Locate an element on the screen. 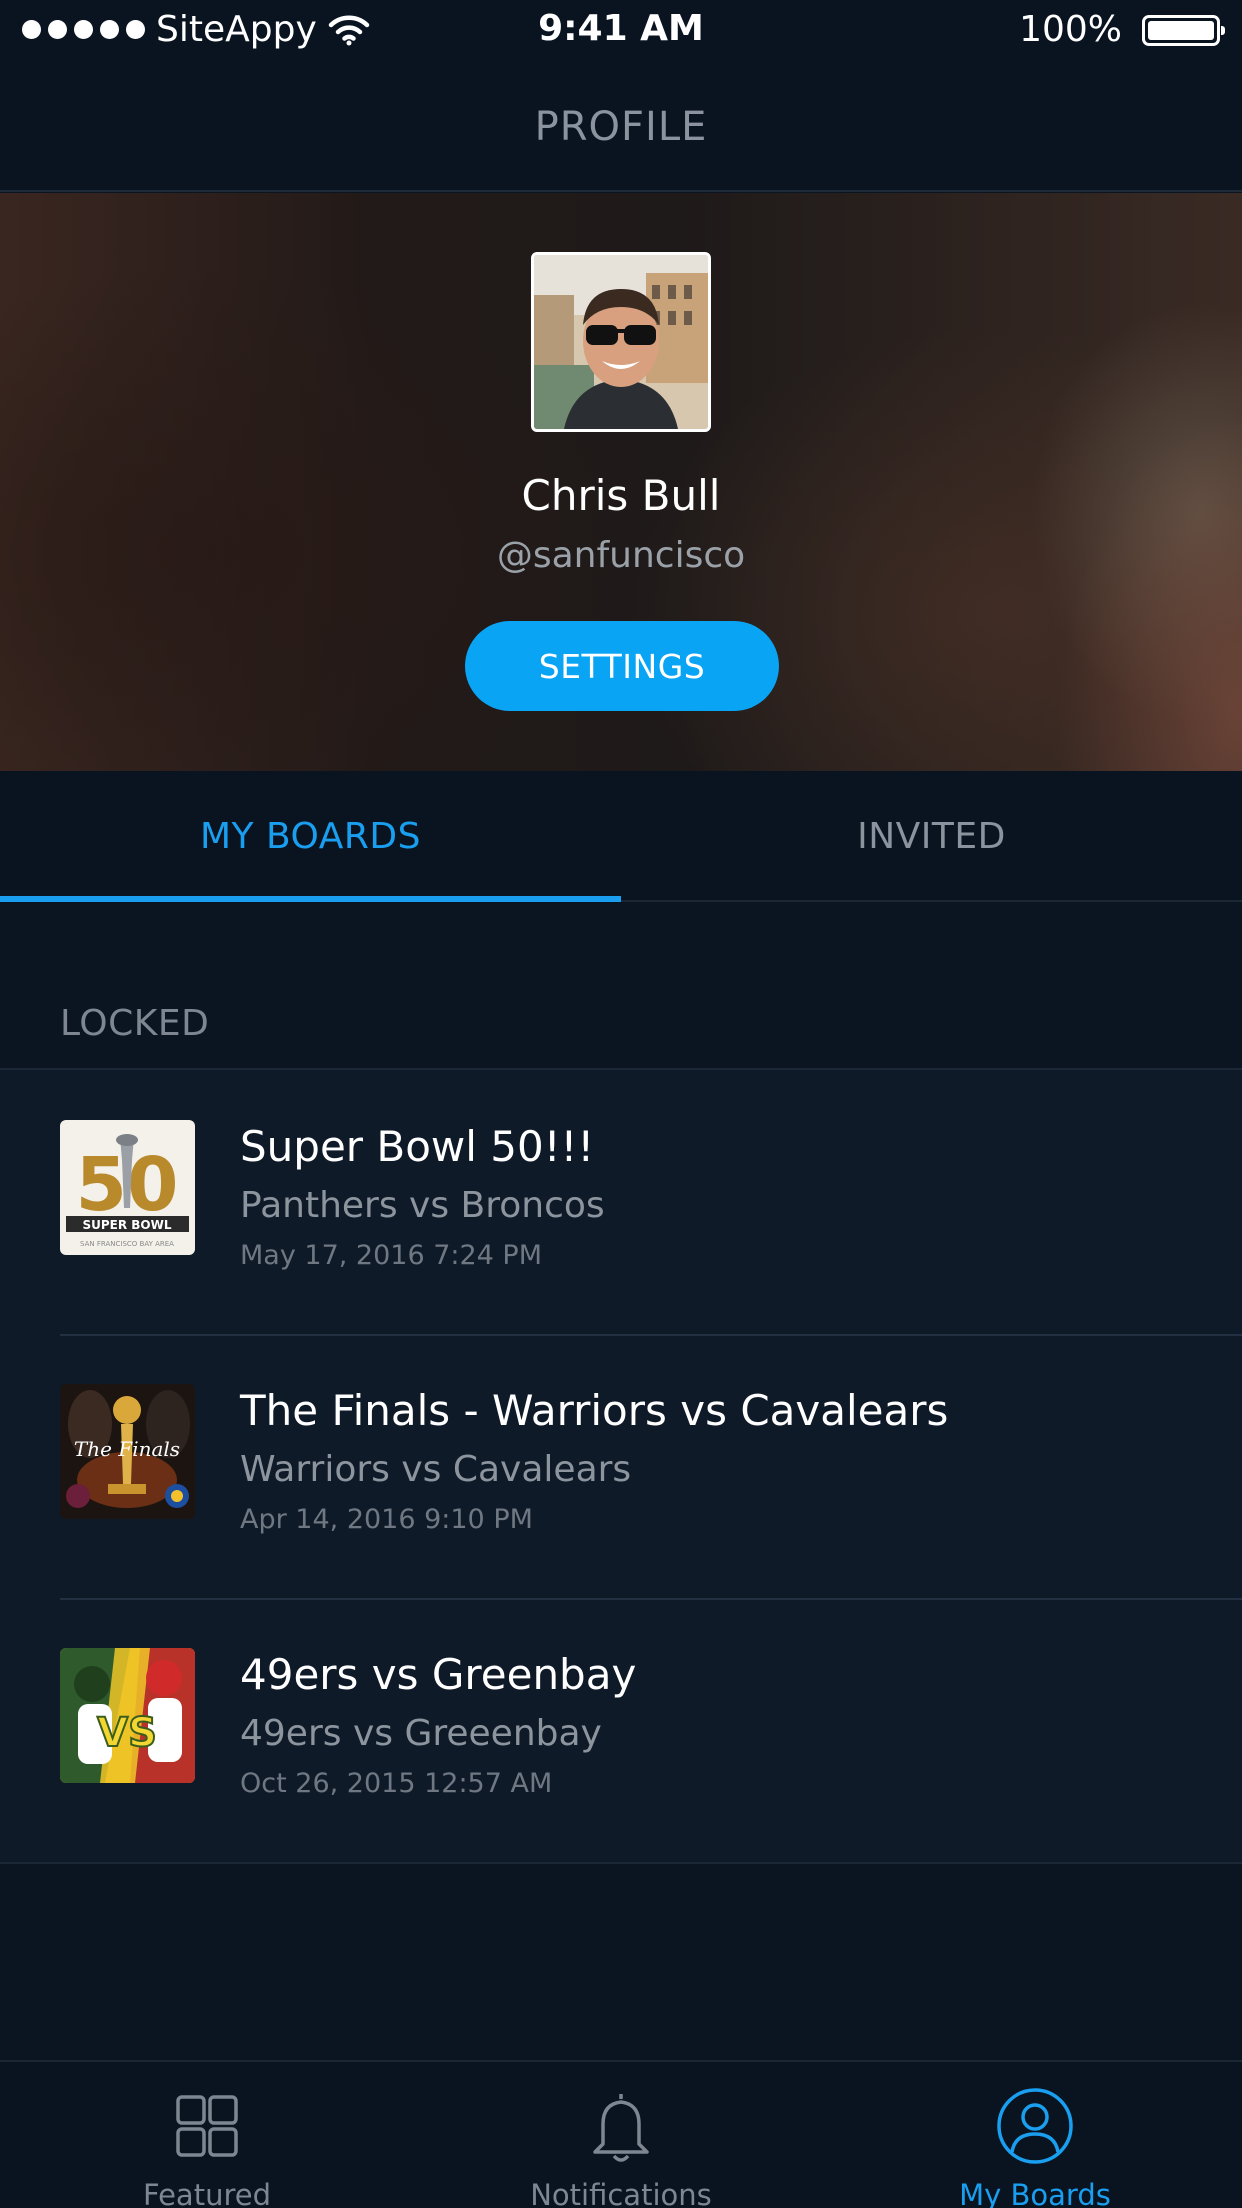 Image resolution: width=1242 pixels, height=2208 pixels. tabbar-item-my-boards: My Boards is located at coordinates (1035, 2135).